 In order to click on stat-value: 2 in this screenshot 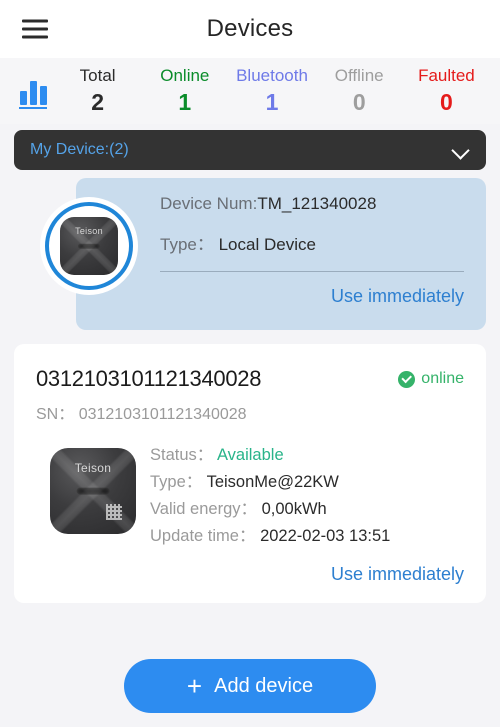, I will do `click(97, 102)`.